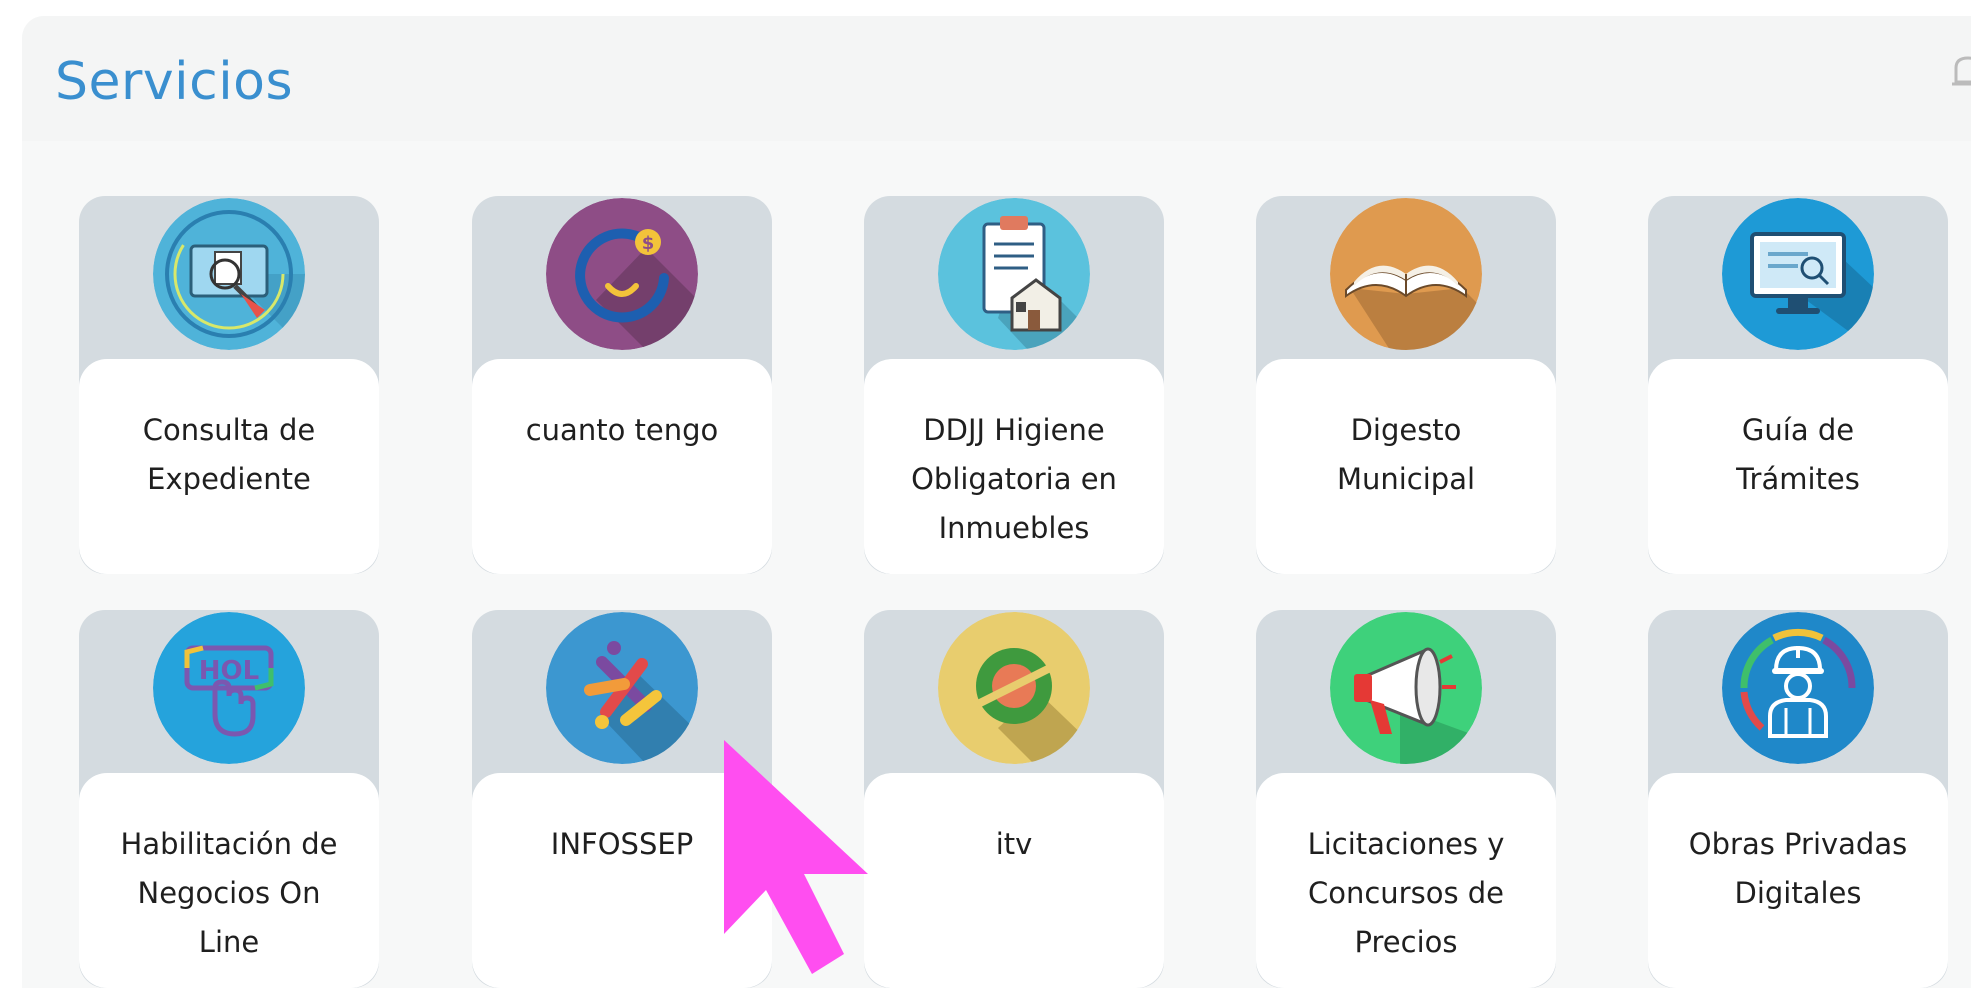 Image resolution: width=1971 pixels, height=988 pixels. I want to click on monitor-search-icon, so click(1798, 274).